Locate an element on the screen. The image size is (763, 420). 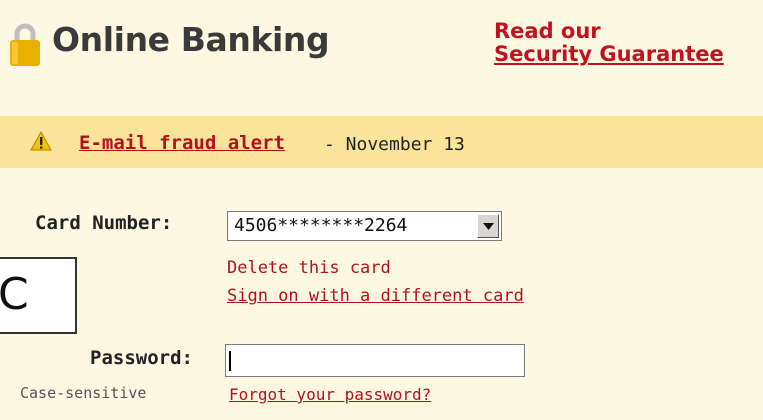
case-sensitive-note: Case-sensitive is located at coordinates (83, 393).